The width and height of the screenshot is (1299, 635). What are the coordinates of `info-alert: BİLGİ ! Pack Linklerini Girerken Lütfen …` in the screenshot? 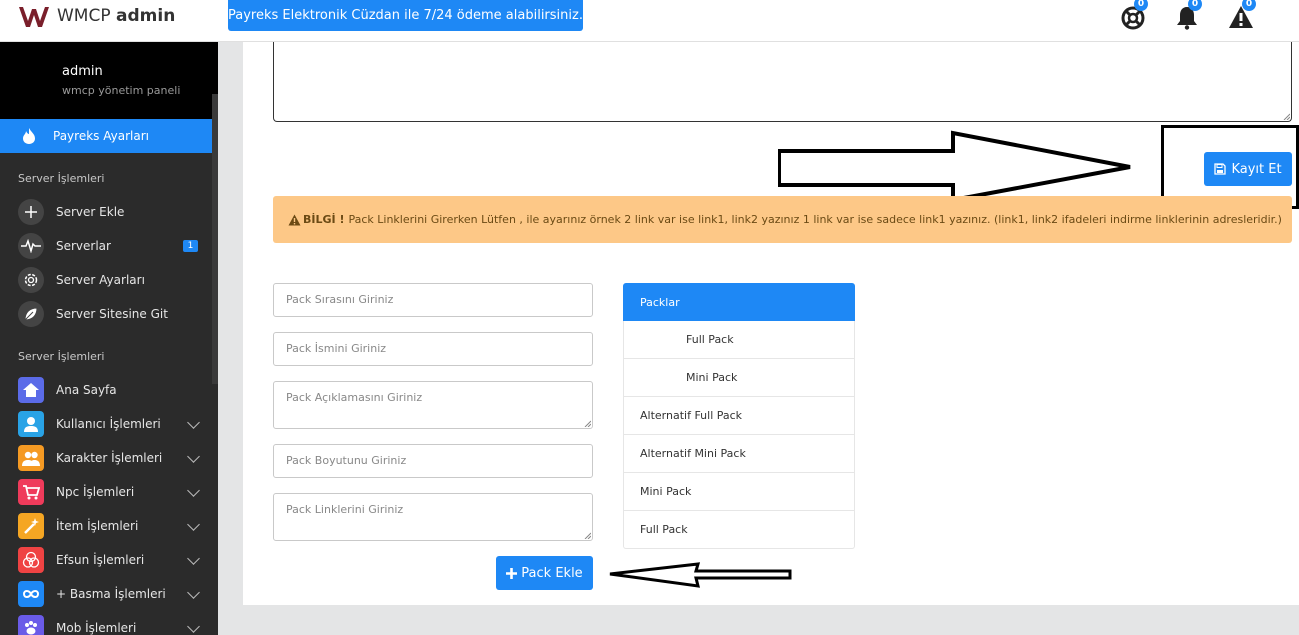 It's located at (782, 219).